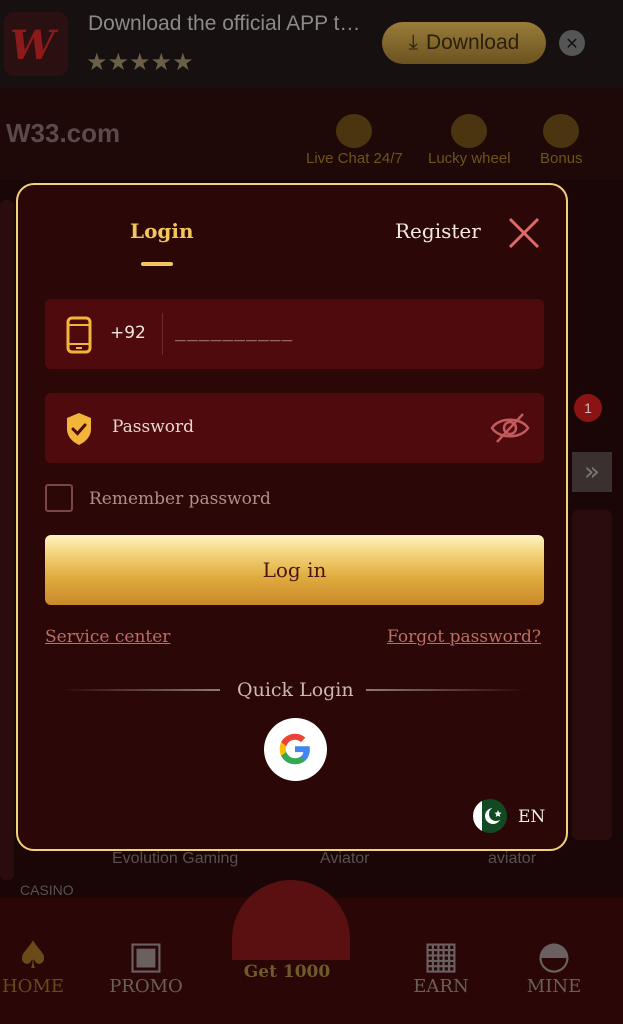 The image size is (623, 1024). I want to click on nav-earn: ▦ EARN, so click(441, 965).